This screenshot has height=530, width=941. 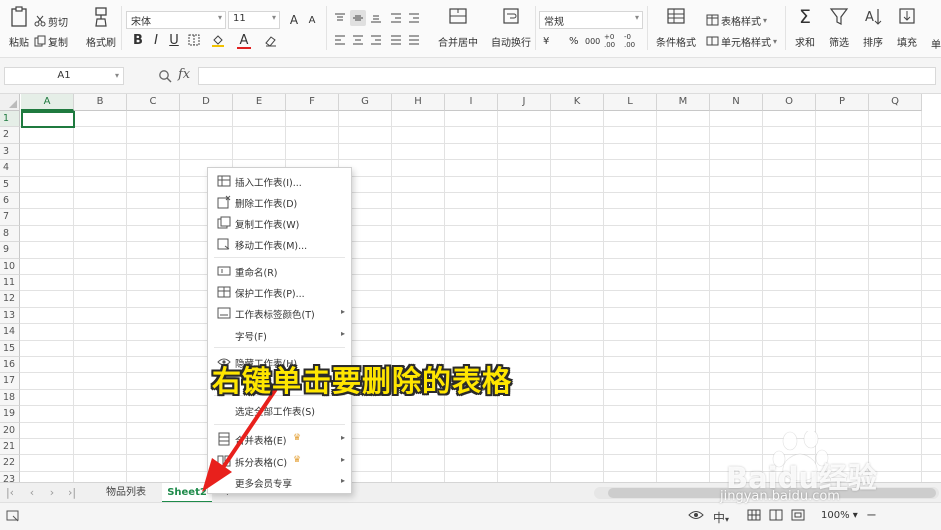 What do you see at coordinates (340, 40) in the screenshot?
I see `align-left-button` at bounding box center [340, 40].